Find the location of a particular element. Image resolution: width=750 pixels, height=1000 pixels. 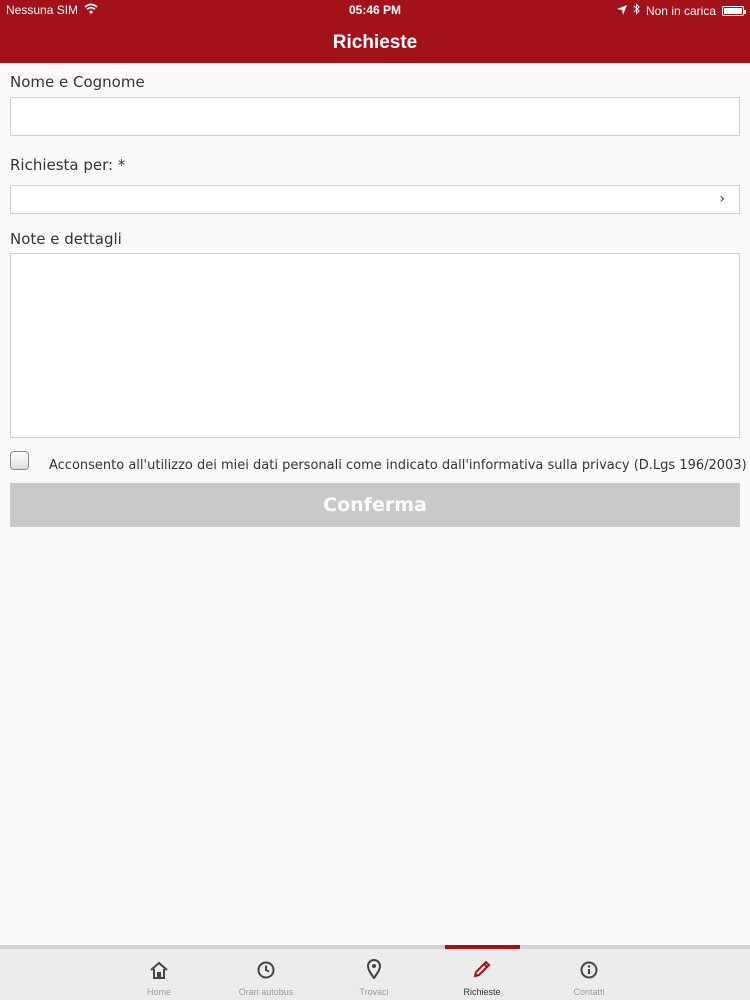

location-arrow-icon is located at coordinates (621, 11).